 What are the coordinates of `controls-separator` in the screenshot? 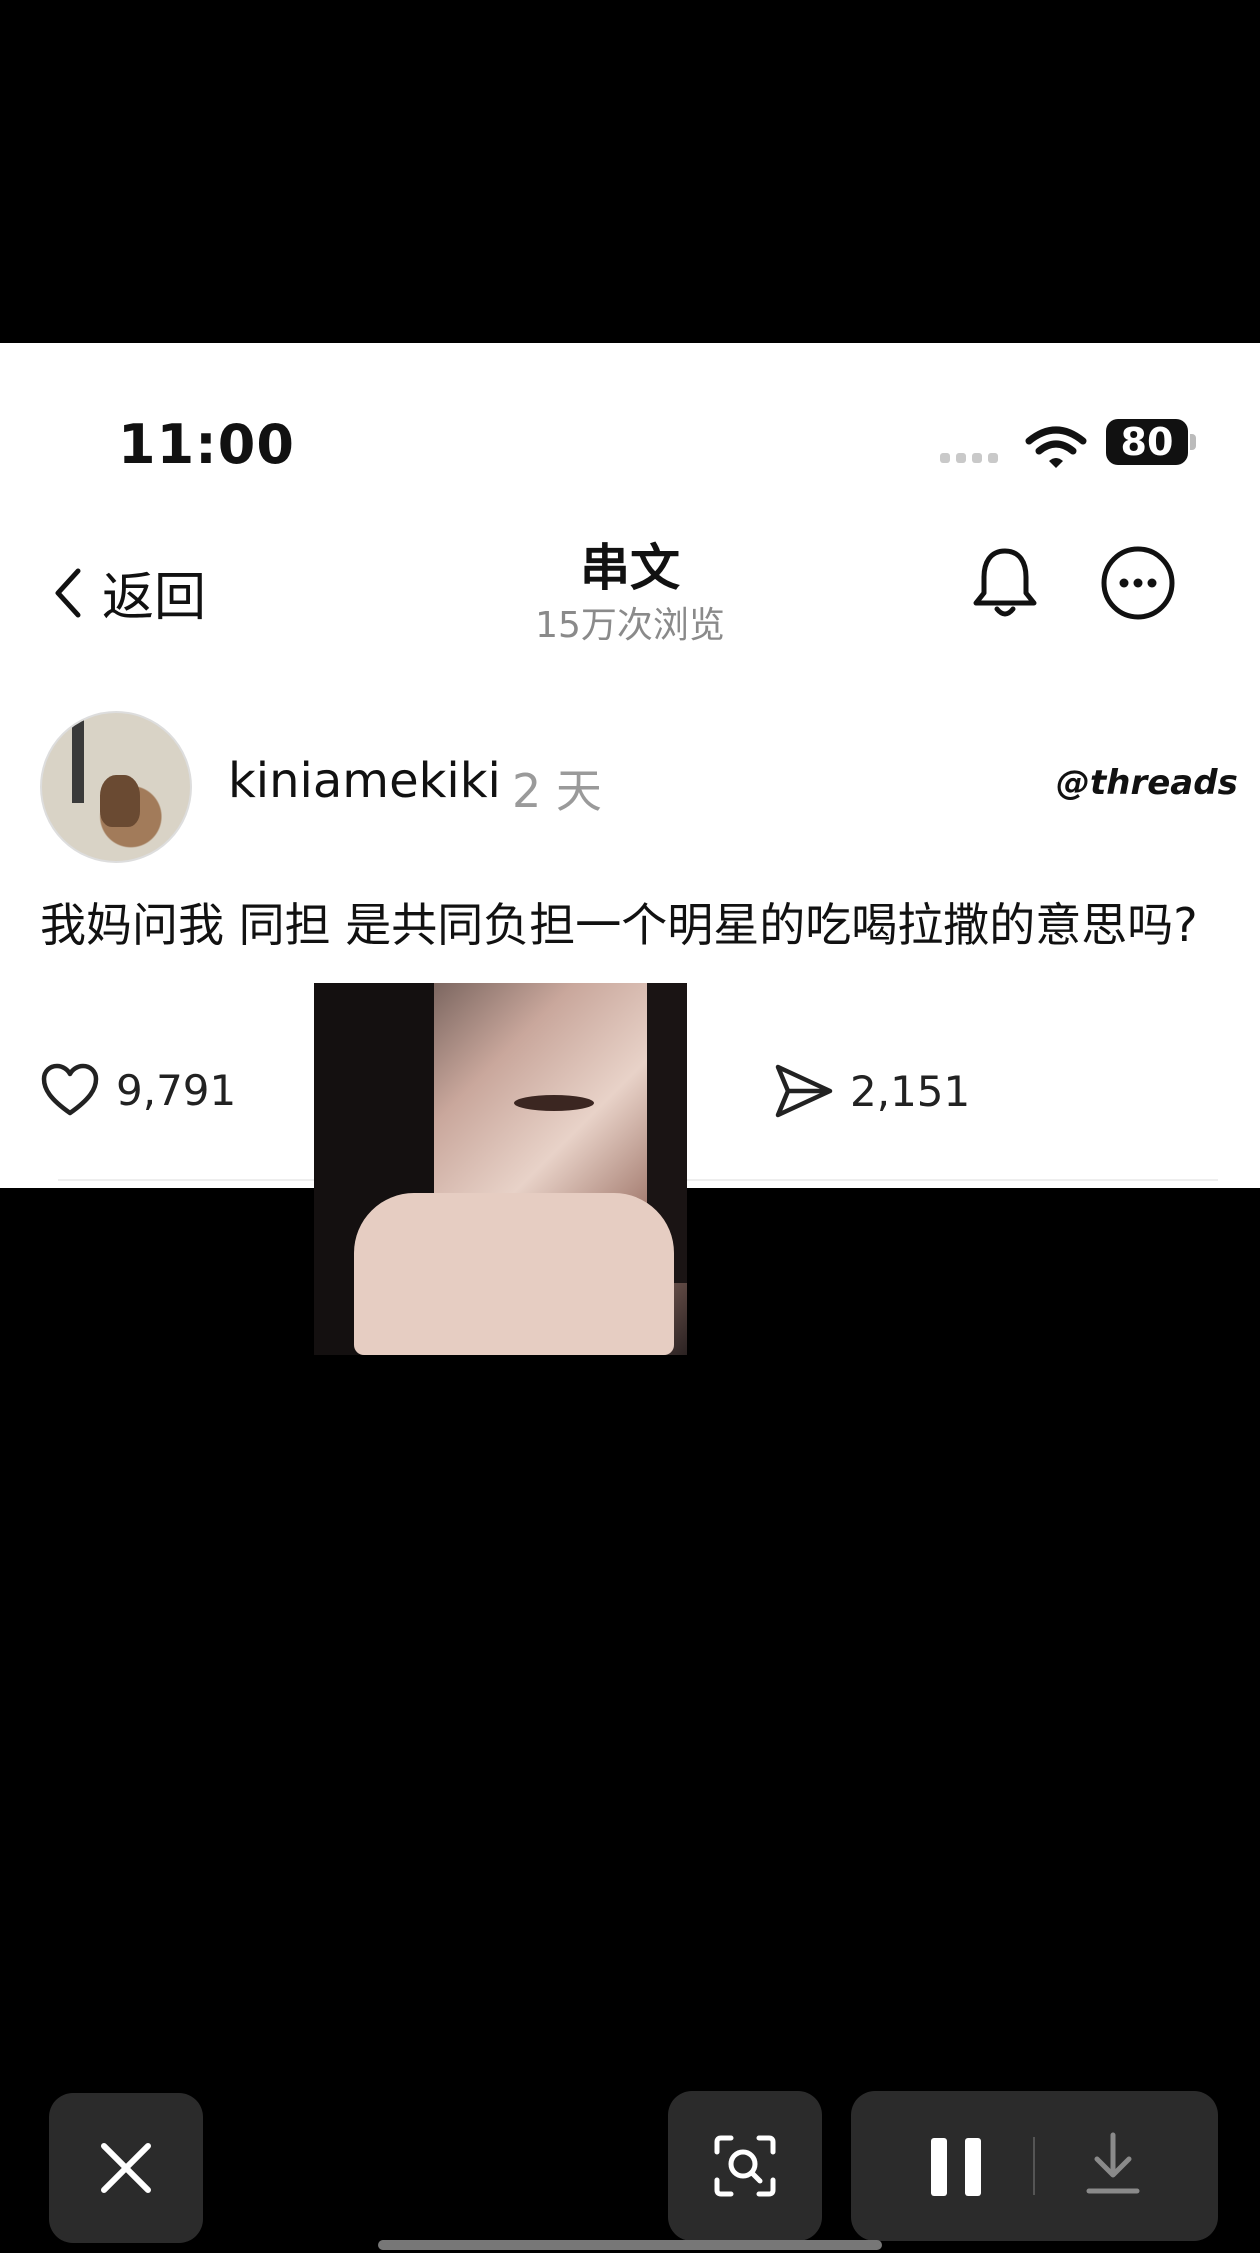 It's located at (1034, 2166).